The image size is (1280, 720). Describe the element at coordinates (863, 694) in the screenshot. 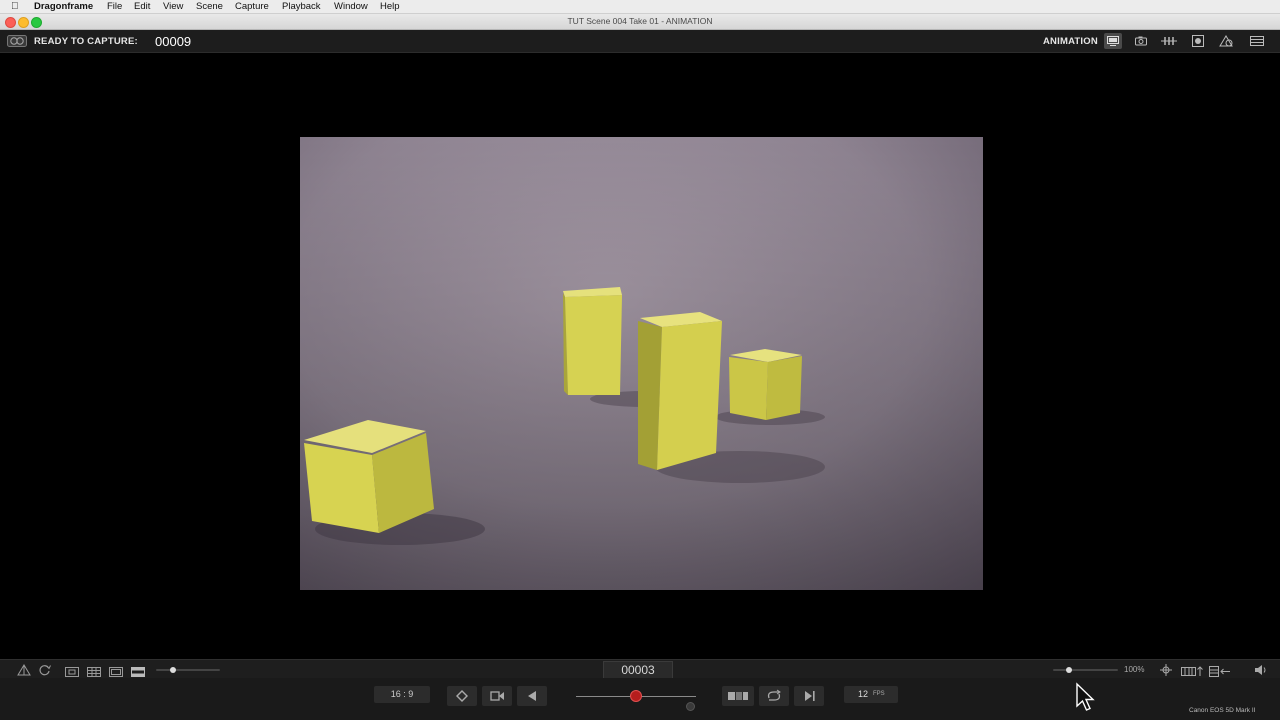

I see `fps-value: 12` at that location.